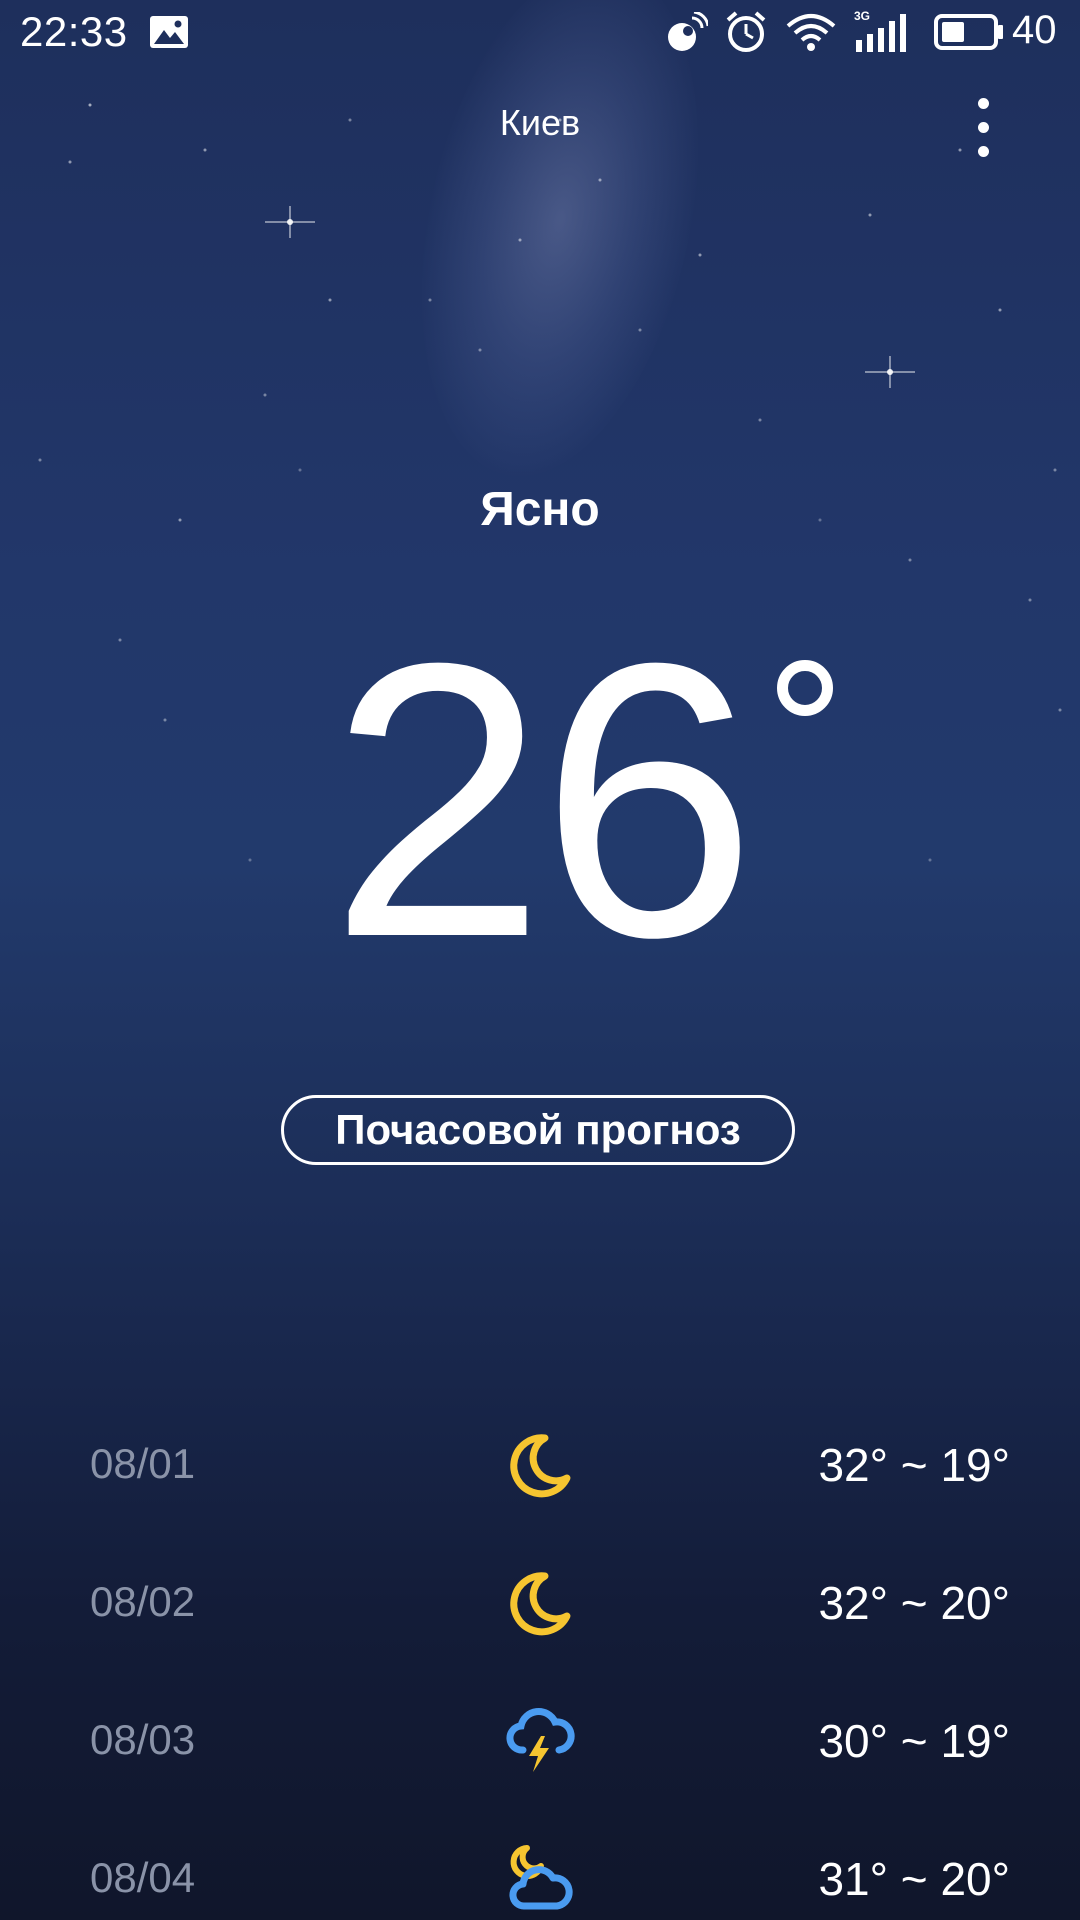 The width and height of the screenshot is (1080, 1920). What do you see at coordinates (541, 1877) in the screenshot?
I see `partly-cloudy-night-icon` at bounding box center [541, 1877].